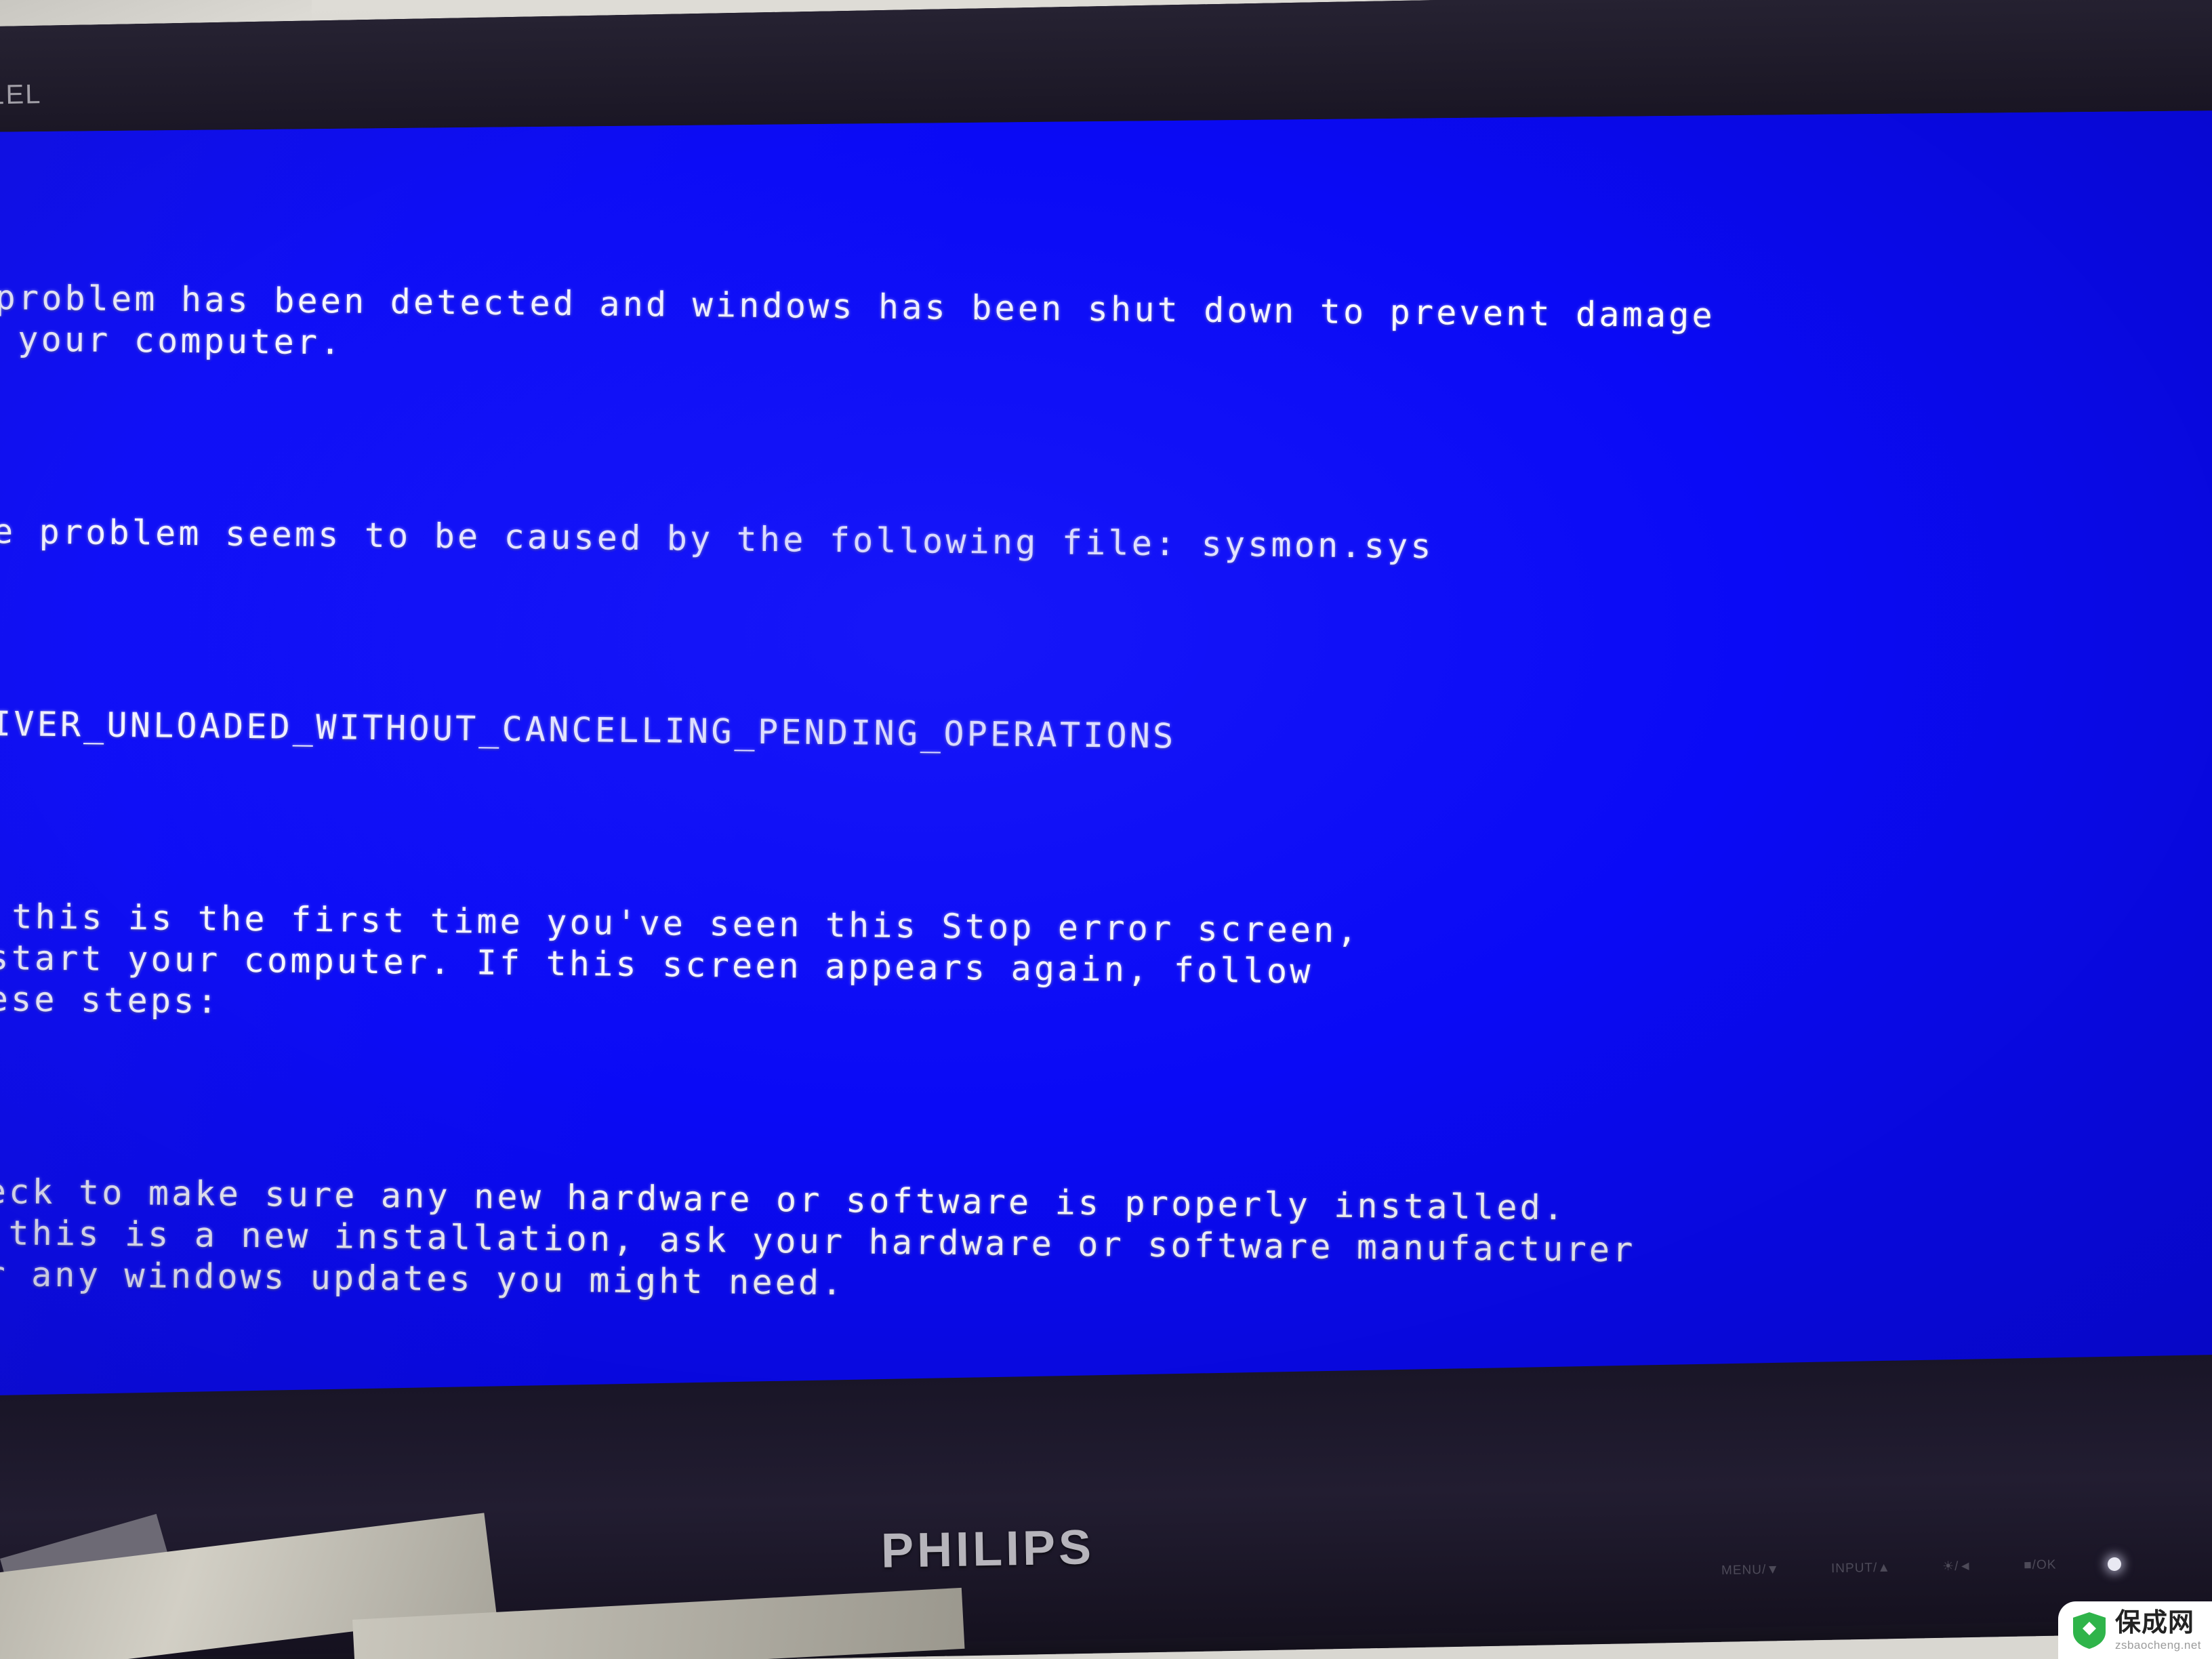 This screenshot has height=1659, width=2212. I want to click on site-watermark: 保成网 zsbaocheng.net, so click(2135, 1630).